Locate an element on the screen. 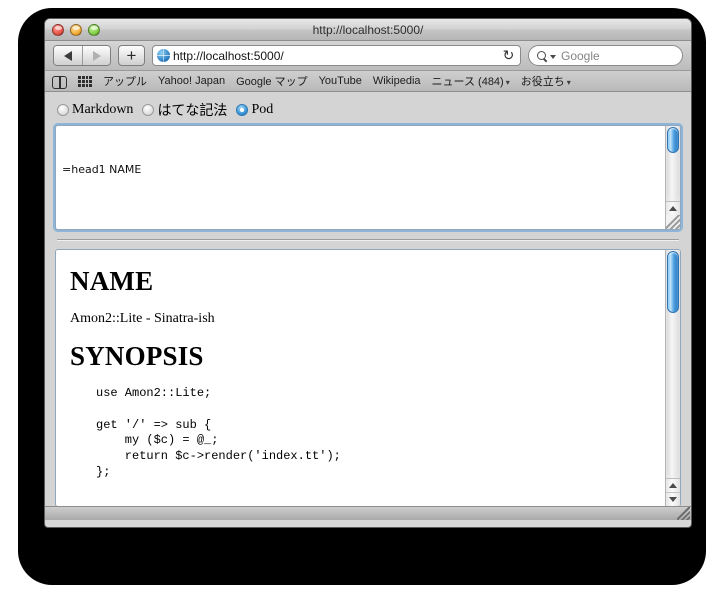  reload-icon: ↻ is located at coordinates (508, 55).